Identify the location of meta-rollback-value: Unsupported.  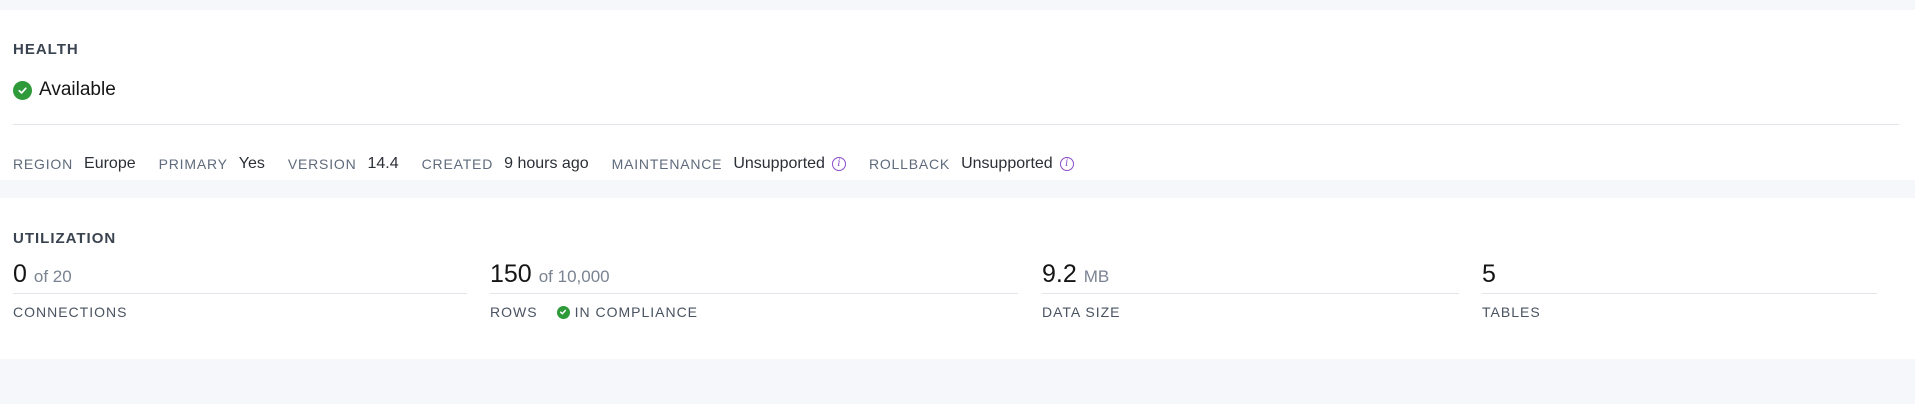
(1007, 163).